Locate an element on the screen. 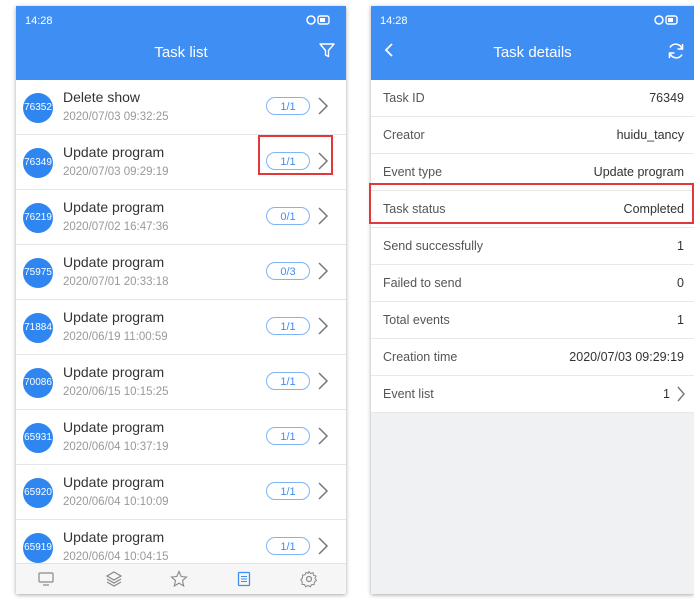 The image size is (694, 599). task-date: 2020/06/04 10:10:09 is located at coordinates (116, 502).